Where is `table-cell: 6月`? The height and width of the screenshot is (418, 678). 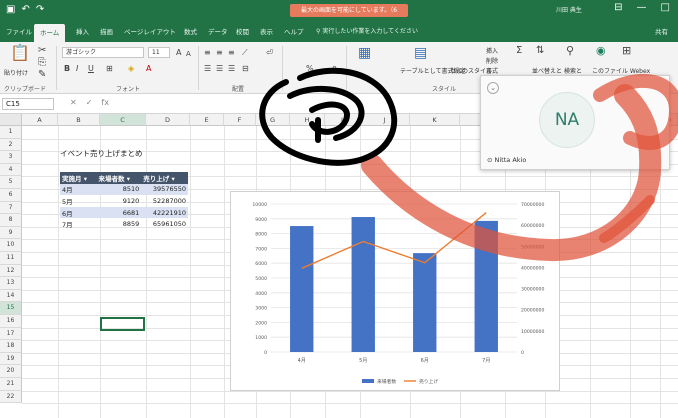 table-cell: 6月 is located at coordinates (78, 212).